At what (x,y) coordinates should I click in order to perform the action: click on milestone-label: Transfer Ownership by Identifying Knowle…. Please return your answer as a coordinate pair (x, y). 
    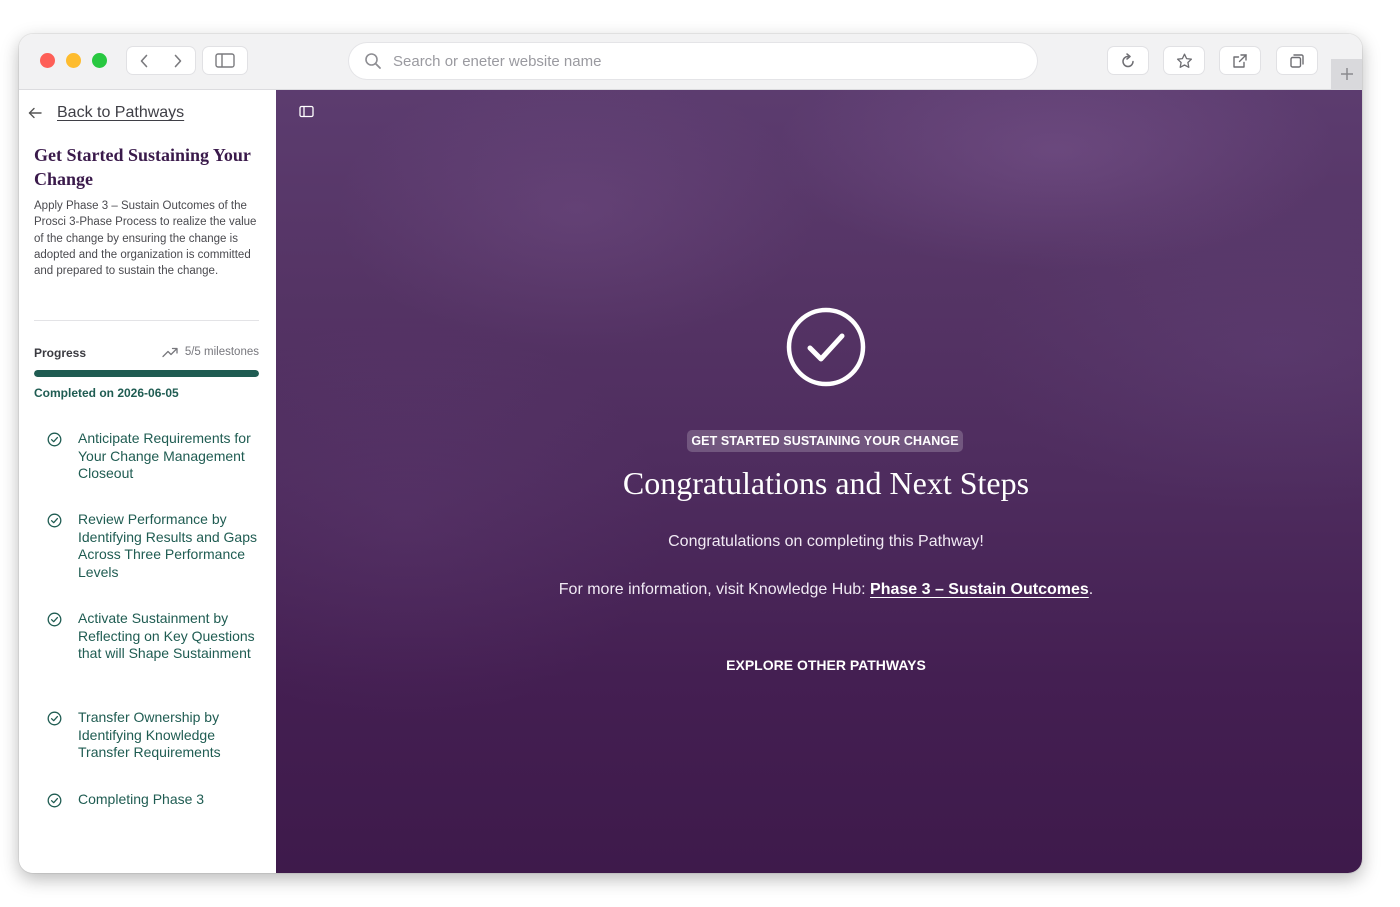
    Looking at the image, I should click on (168, 735).